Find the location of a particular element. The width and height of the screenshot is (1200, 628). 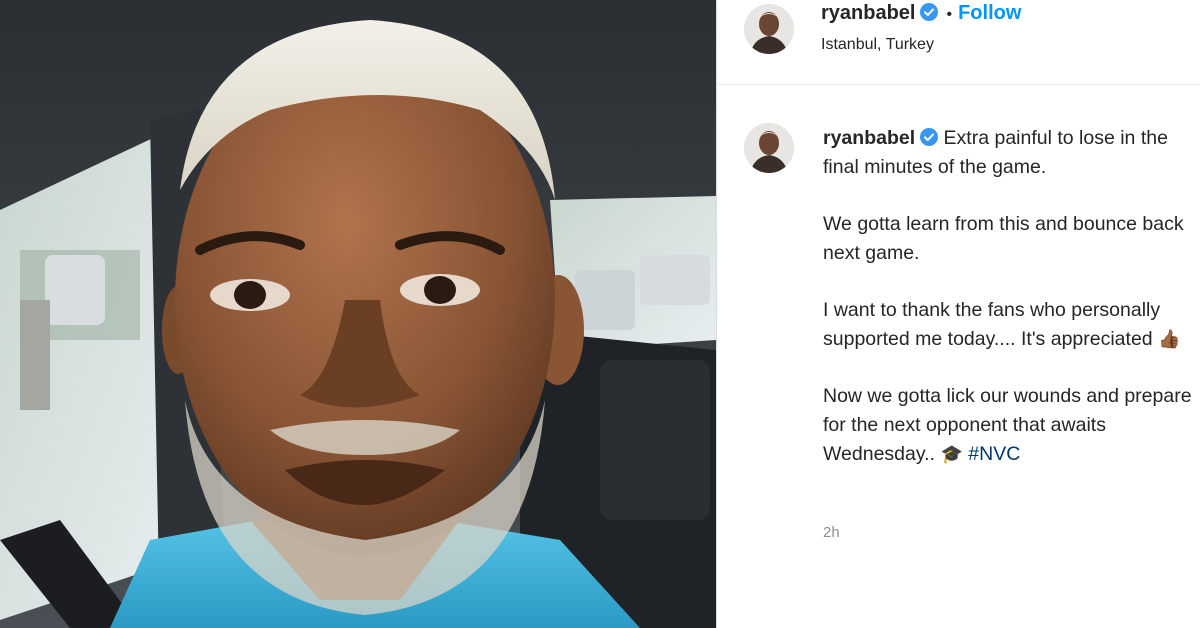

username-link: ryanbabel is located at coordinates (868, 13).